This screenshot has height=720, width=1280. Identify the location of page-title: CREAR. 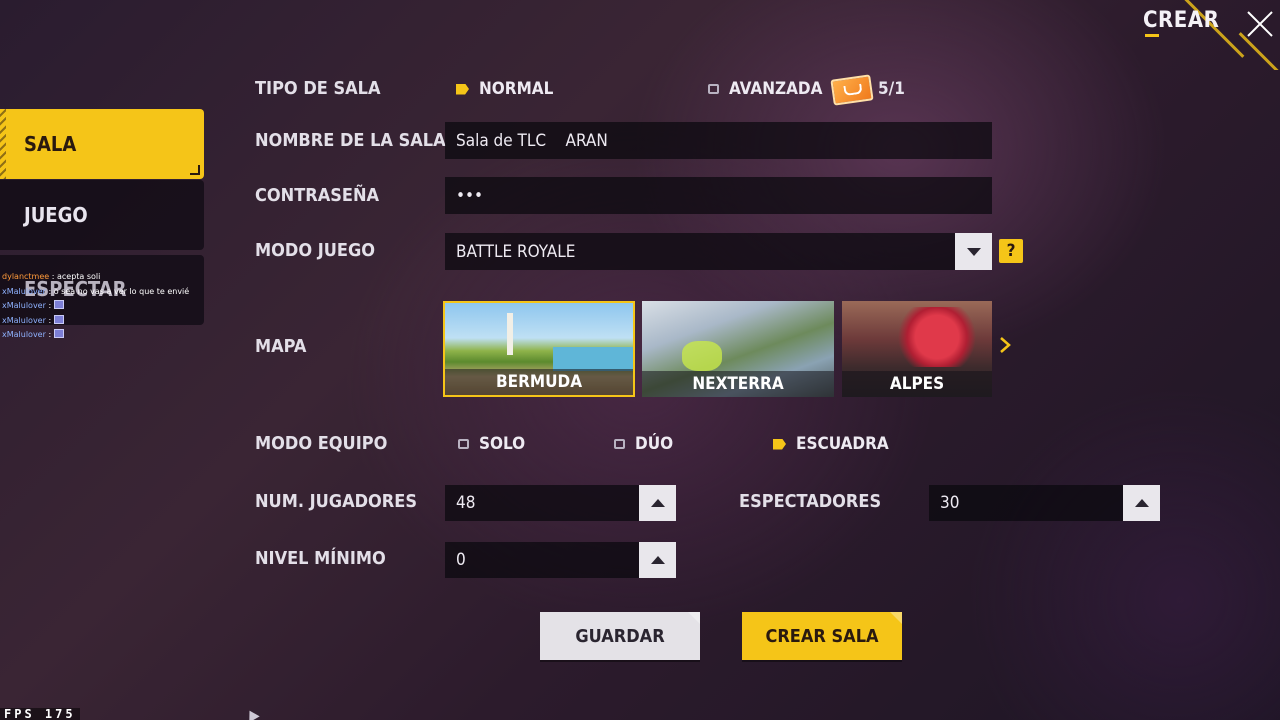
(1181, 20).